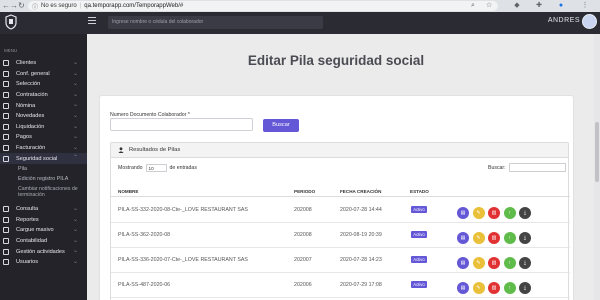  I want to click on star-icon: ☆, so click(489, 6).